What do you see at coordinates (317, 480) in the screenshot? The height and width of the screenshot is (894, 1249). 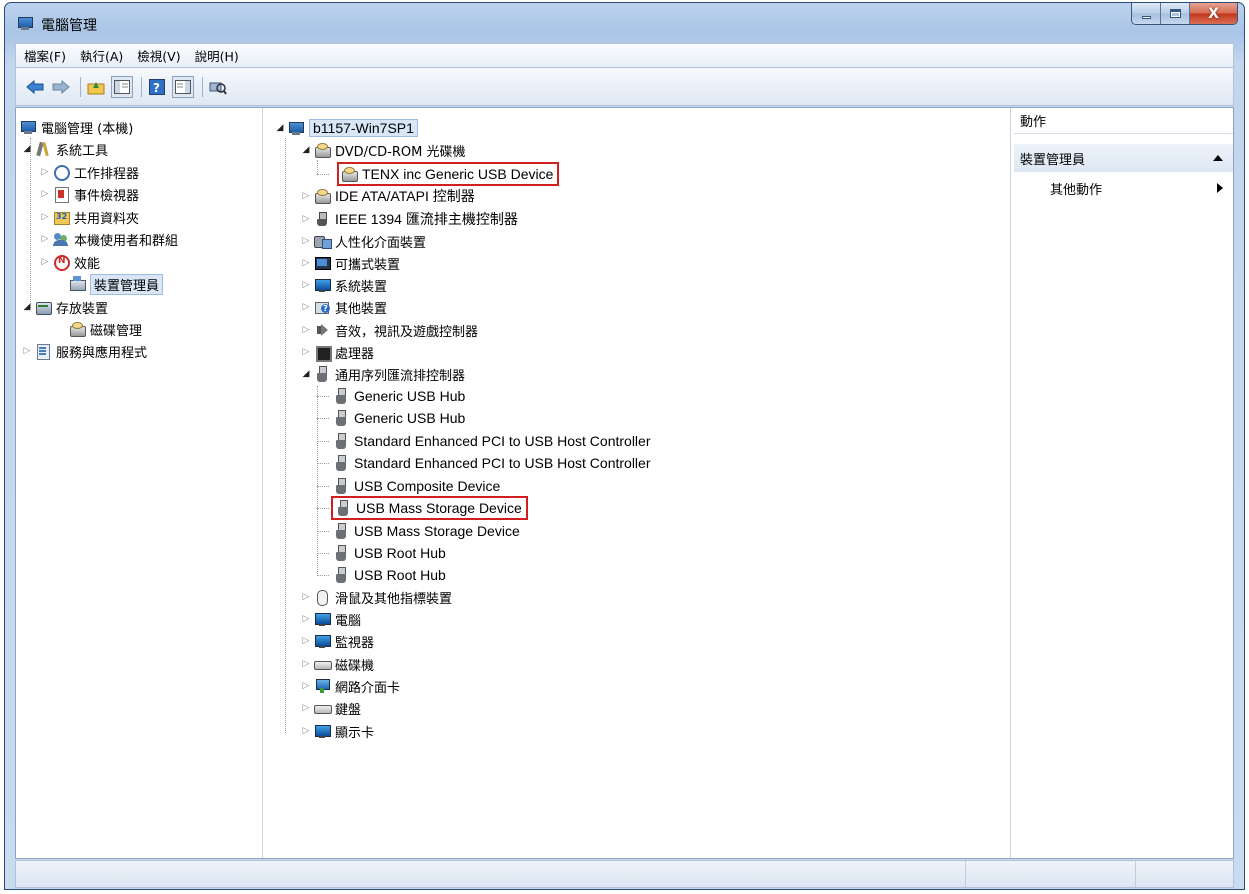 I see `tree-guide` at bounding box center [317, 480].